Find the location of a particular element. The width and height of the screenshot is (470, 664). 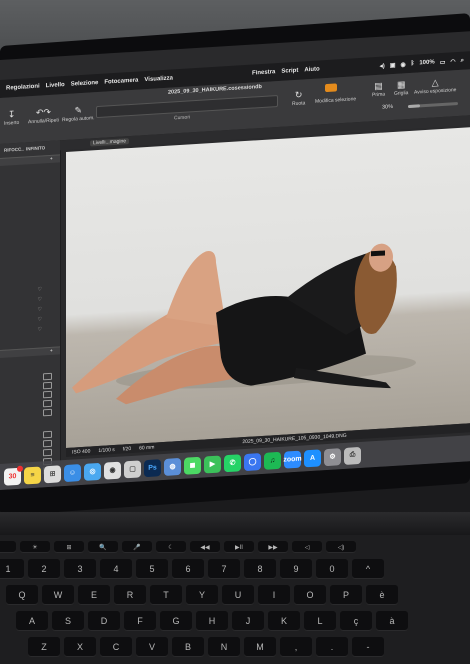

keyboard-key: A is located at coordinates (32, 621).